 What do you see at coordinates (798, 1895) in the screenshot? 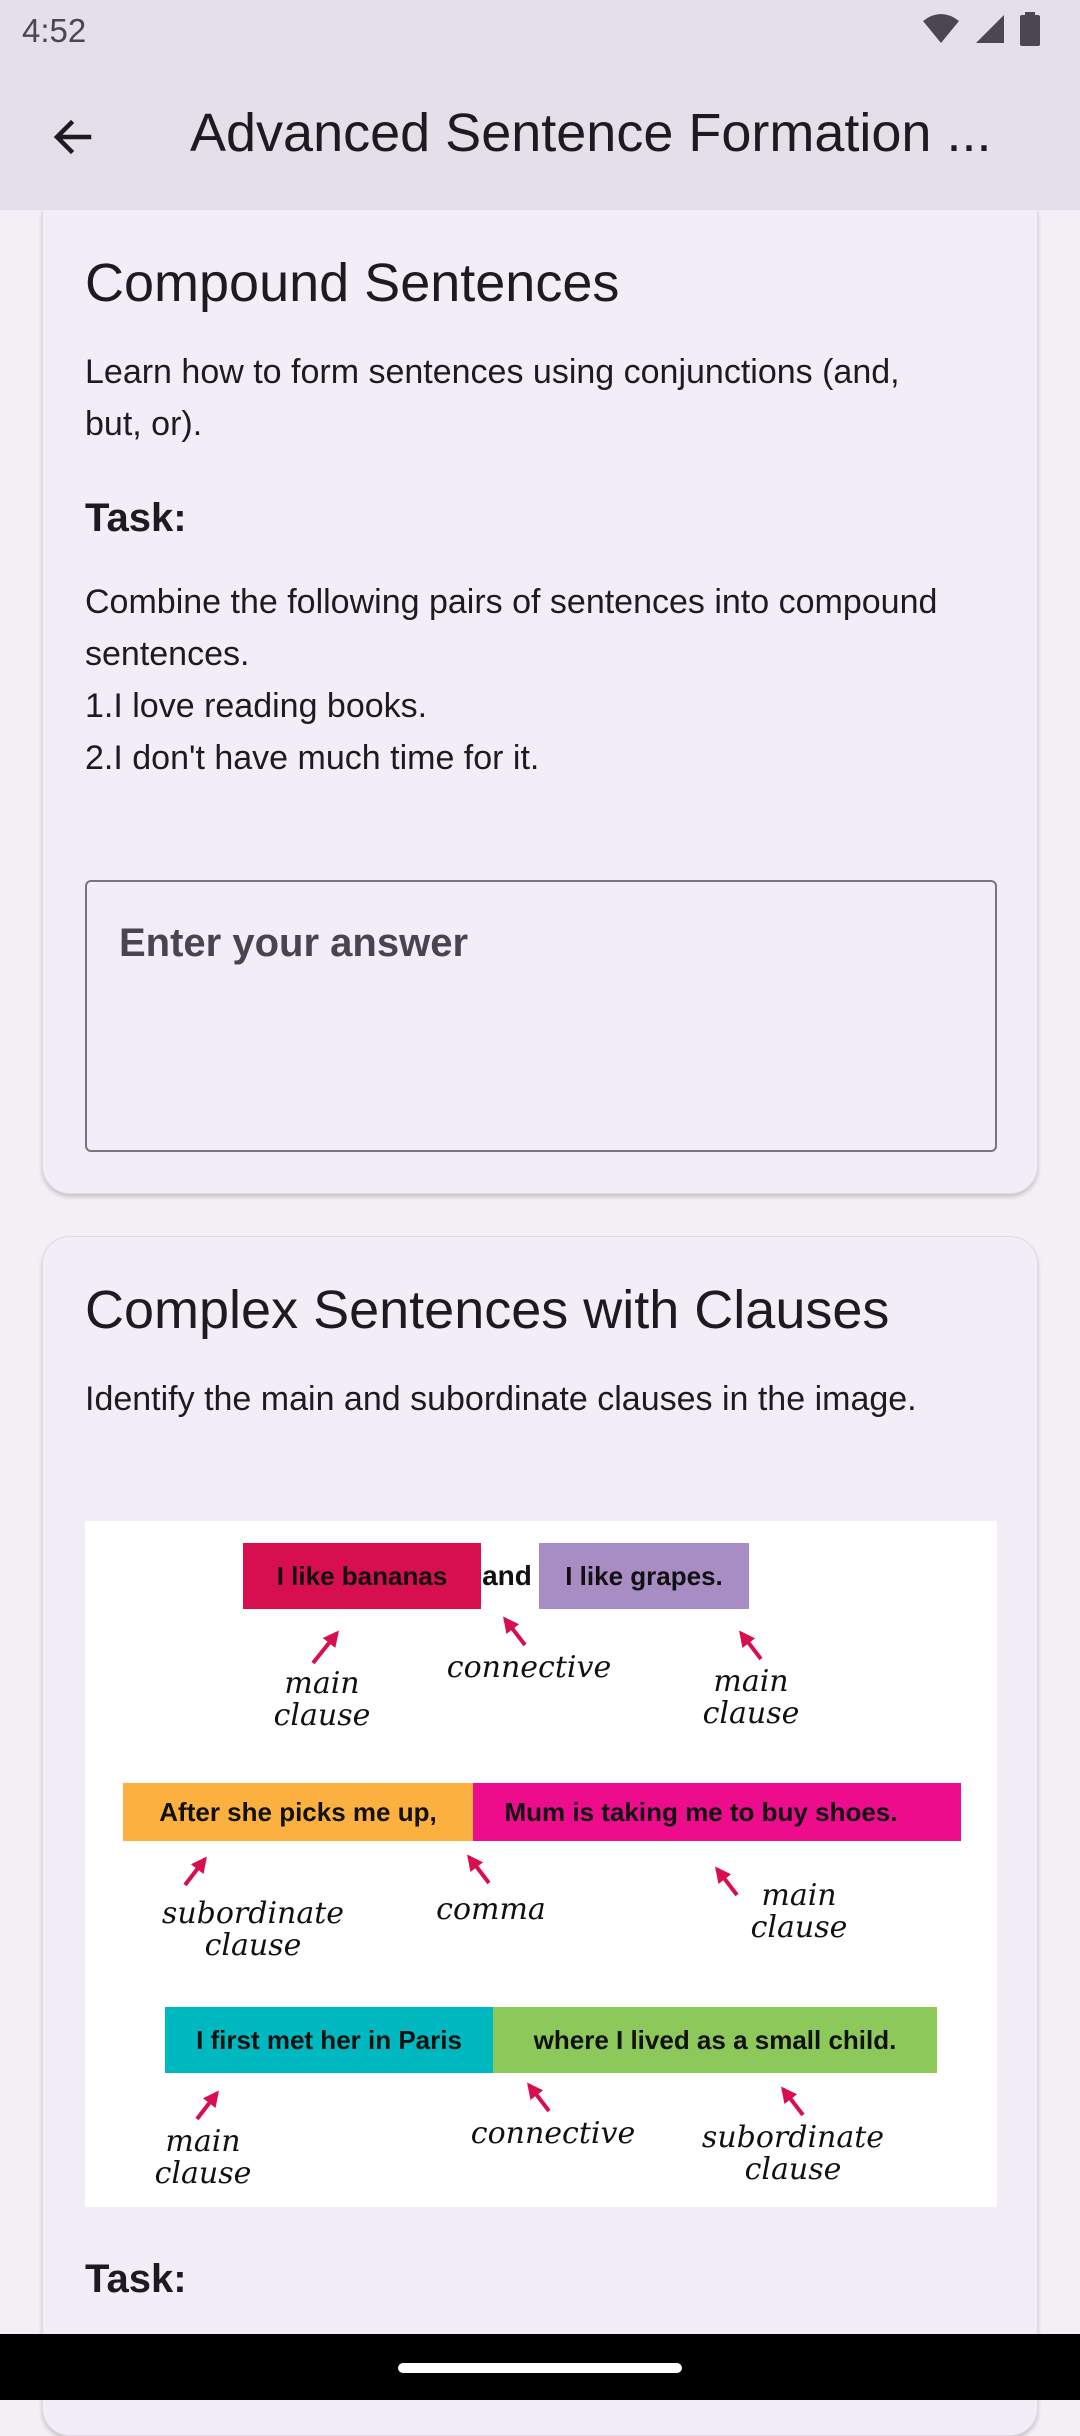
I see `row2-label-right-1: main` at bounding box center [798, 1895].